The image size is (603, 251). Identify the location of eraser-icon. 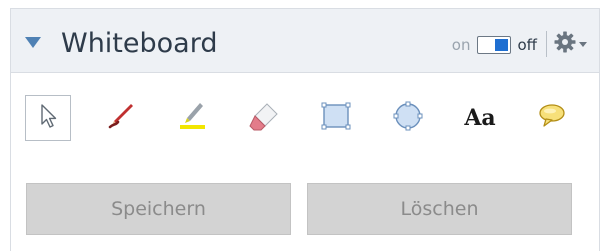
(264, 118).